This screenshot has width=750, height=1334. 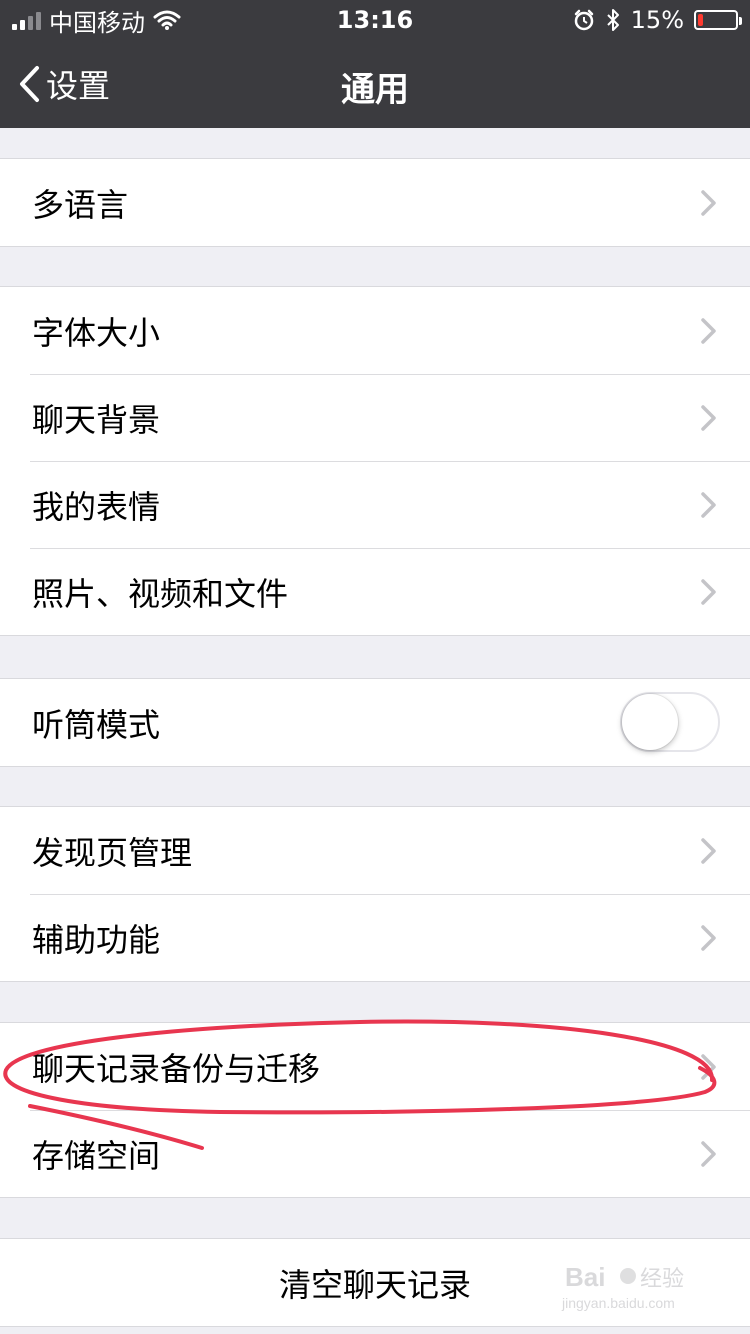 What do you see at coordinates (585, 1277) in the screenshot?
I see `svg-text: Bai` at bounding box center [585, 1277].